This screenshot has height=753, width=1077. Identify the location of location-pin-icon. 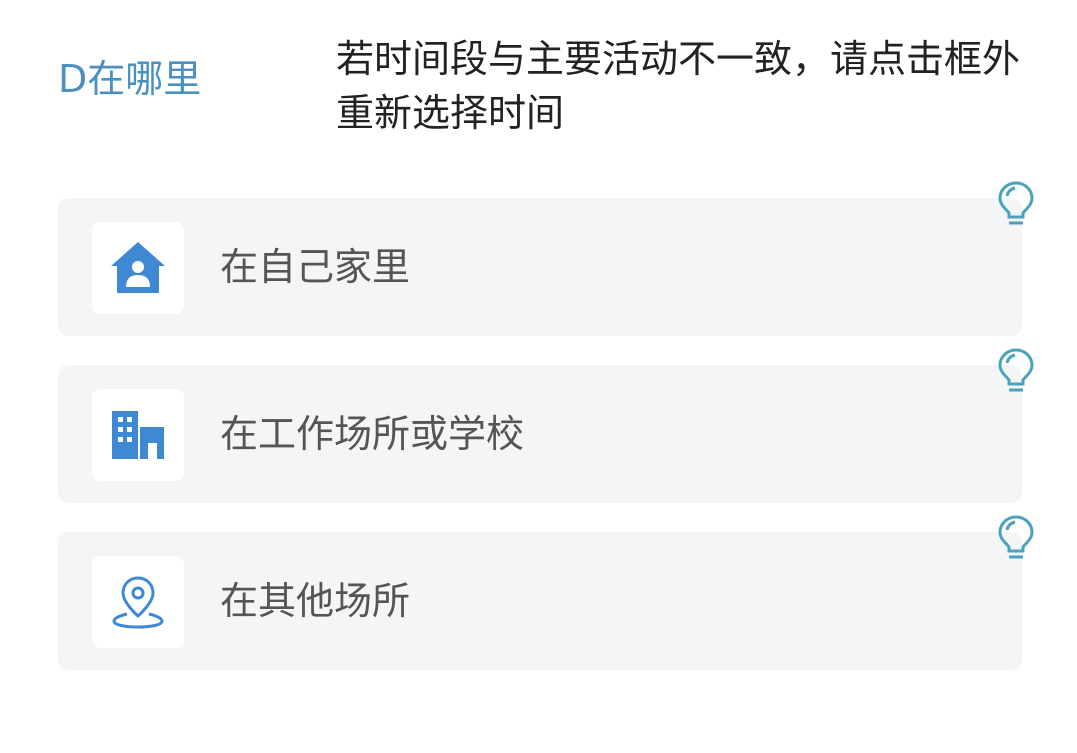
(138, 602).